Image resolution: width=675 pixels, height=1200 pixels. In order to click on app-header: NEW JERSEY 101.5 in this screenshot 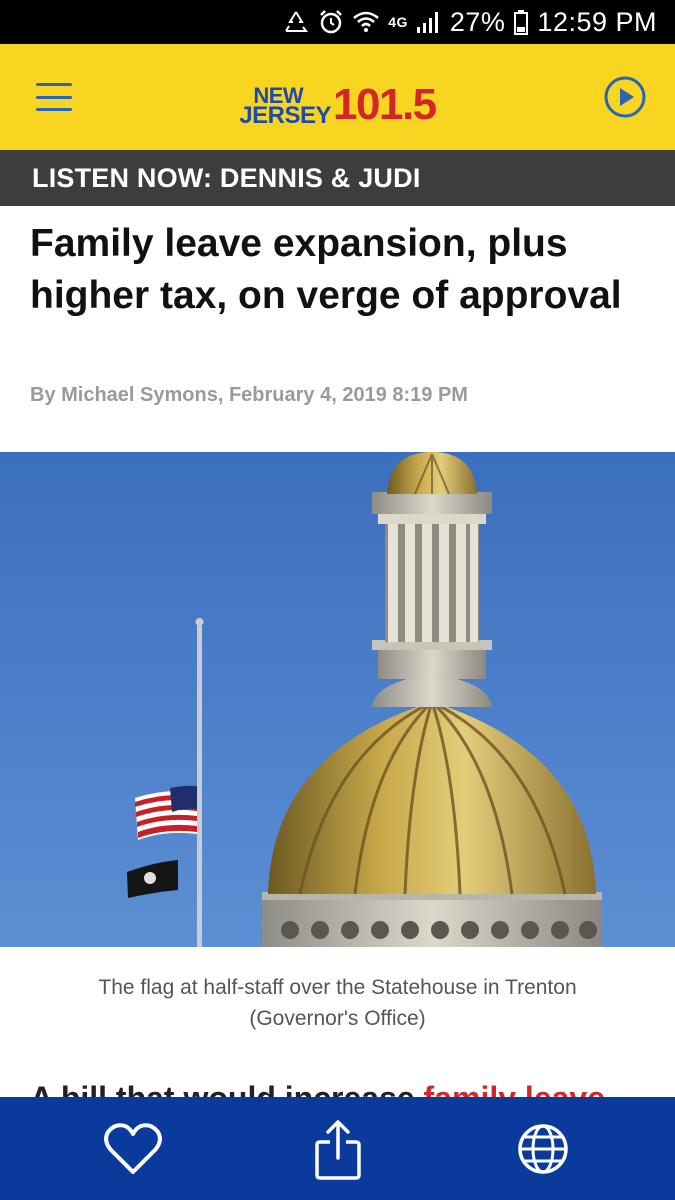, I will do `click(337, 97)`.